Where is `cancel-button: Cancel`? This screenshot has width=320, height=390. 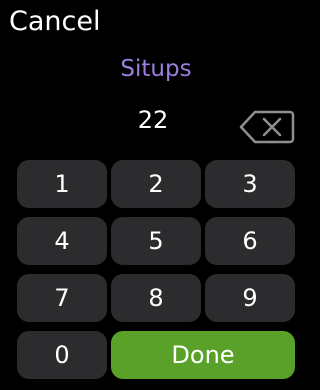
cancel-button: Cancel is located at coordinates (54, 22).